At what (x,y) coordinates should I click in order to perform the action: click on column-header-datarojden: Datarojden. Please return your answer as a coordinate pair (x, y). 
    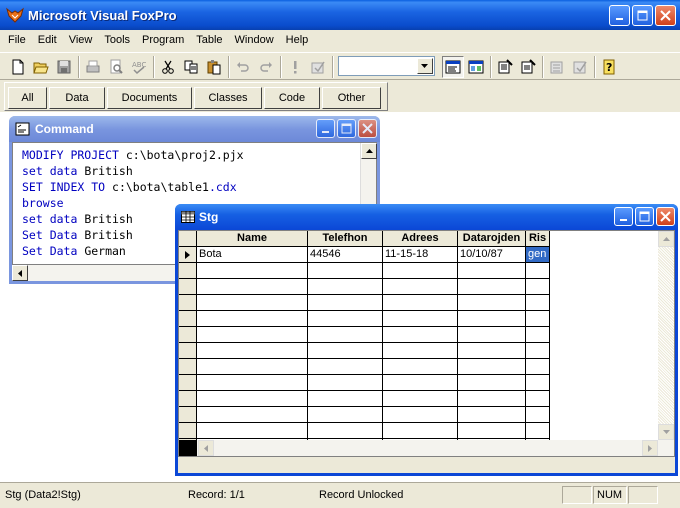
    Looking at the image, I should click on (492, 239).